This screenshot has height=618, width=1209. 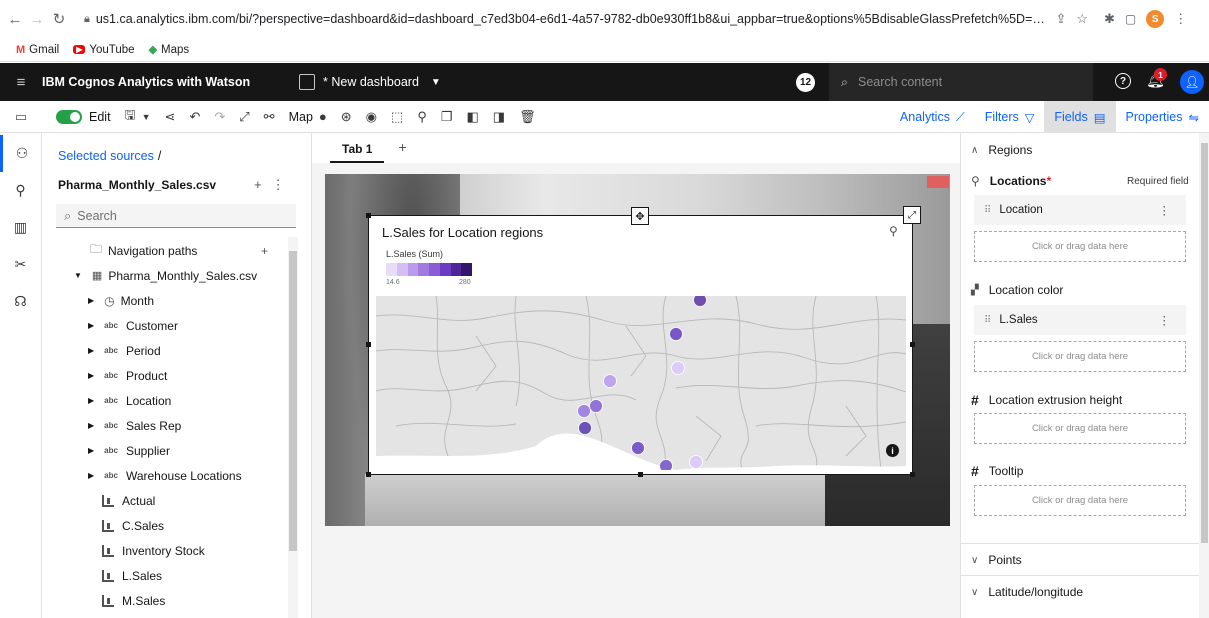 What do you see at coordinates (1192, 82) in the screenshot?
I see `user-avatar-icon: 👤︎` at bounding box center [1192, 82].